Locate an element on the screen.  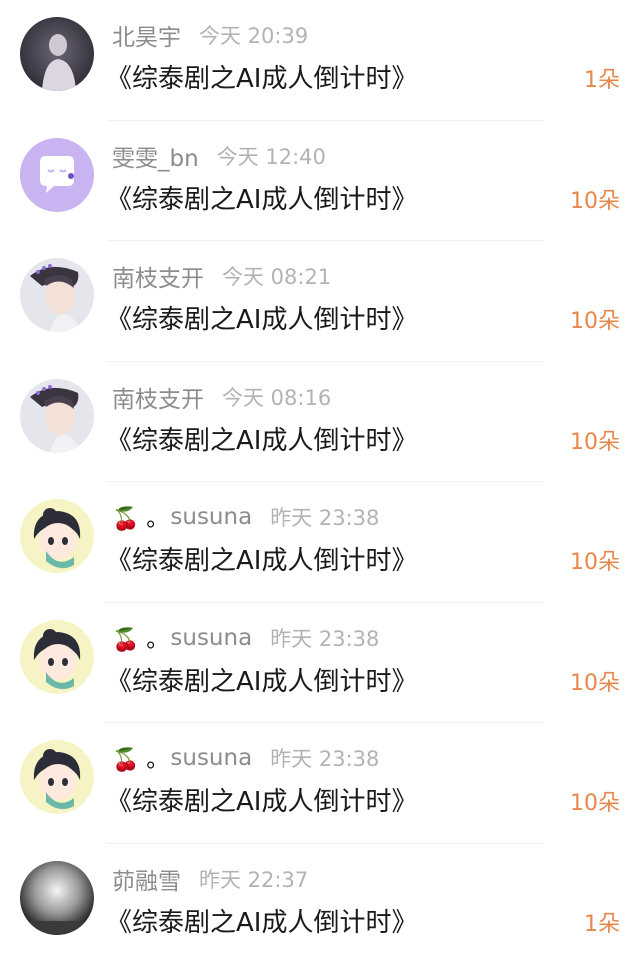
item-meta: 雯雯_bn 今天 12:40 is located at coordinates (219, 156).